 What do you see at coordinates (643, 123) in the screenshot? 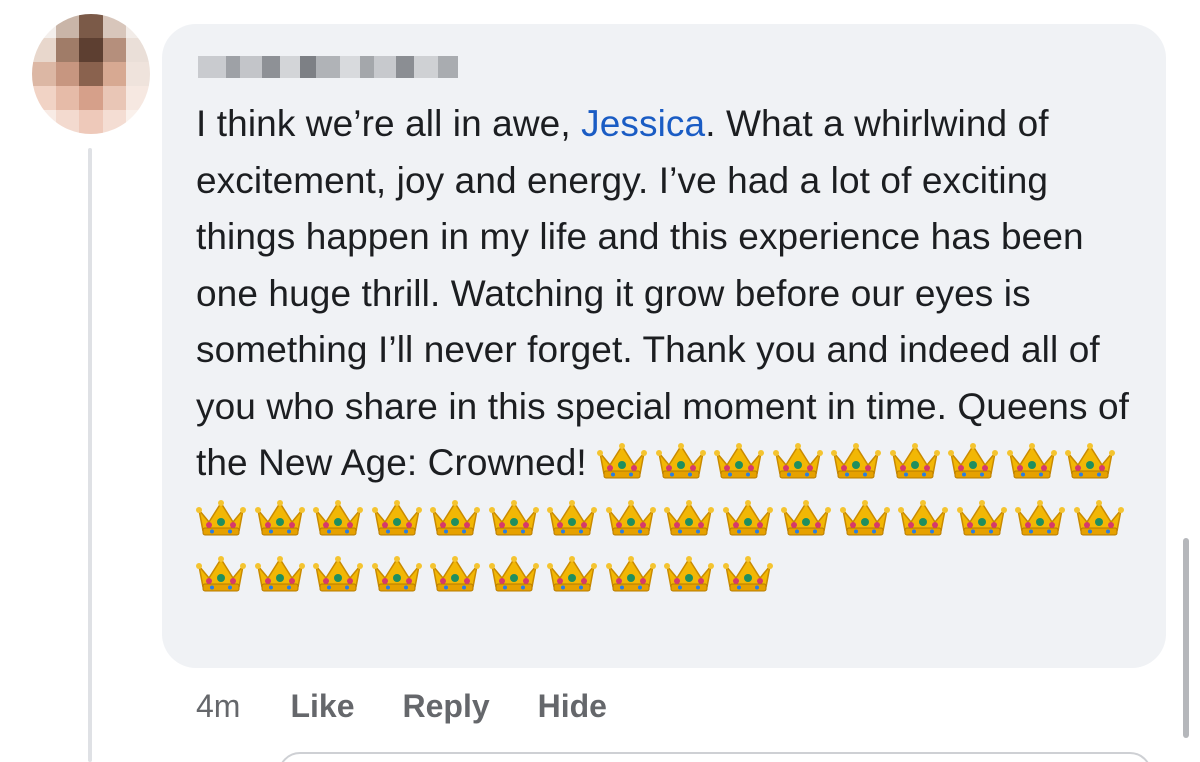
I see `mention-link: Jessica` at bounding box center [643, 123].